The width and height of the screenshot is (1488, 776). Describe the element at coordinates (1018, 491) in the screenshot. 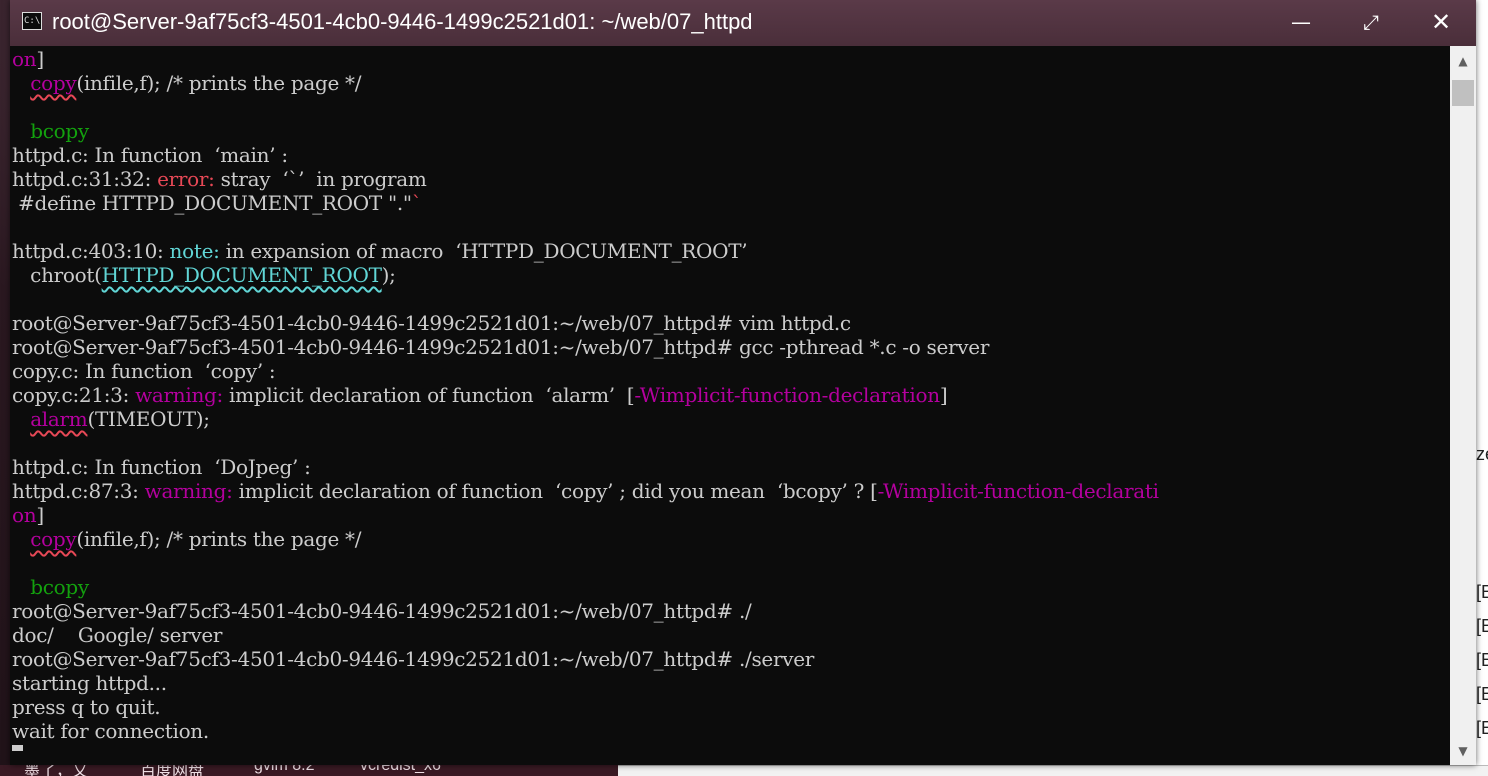

I see `terminal-text: -Wimplicit-function-declarati` at that location.